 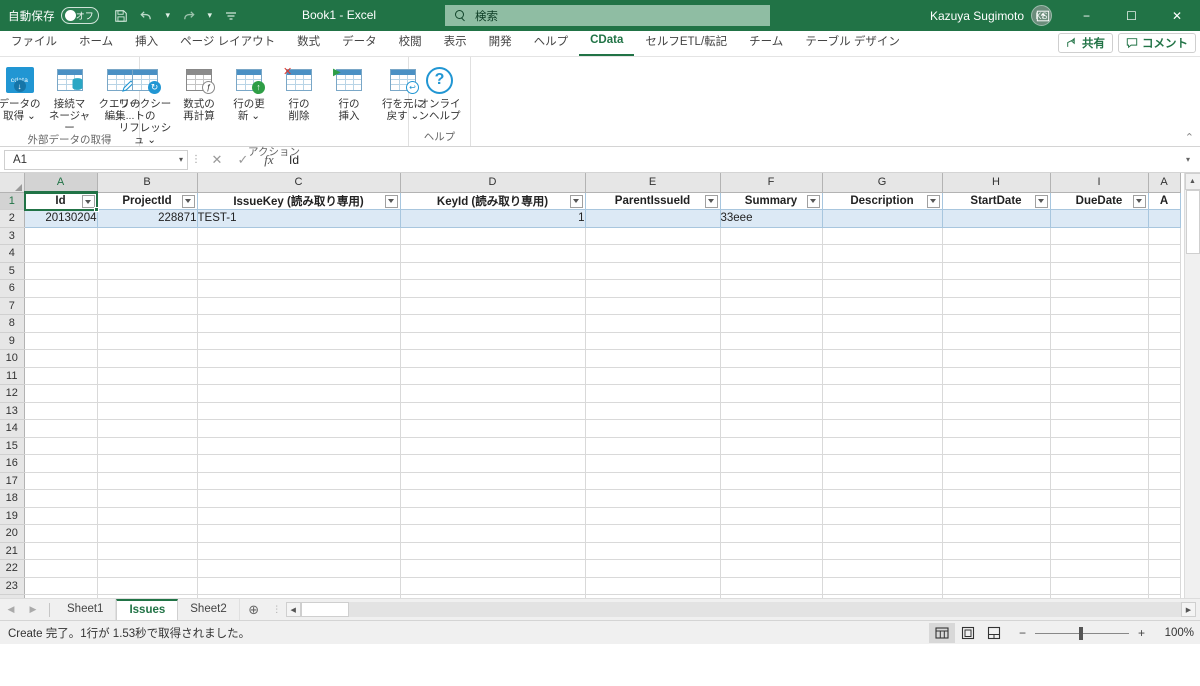 What do you see at coordinates (22, 91) in the screenshot?
I see `get-data-button: cdata↓ データの 取得 ⌄` at bounding box center [22, 91].